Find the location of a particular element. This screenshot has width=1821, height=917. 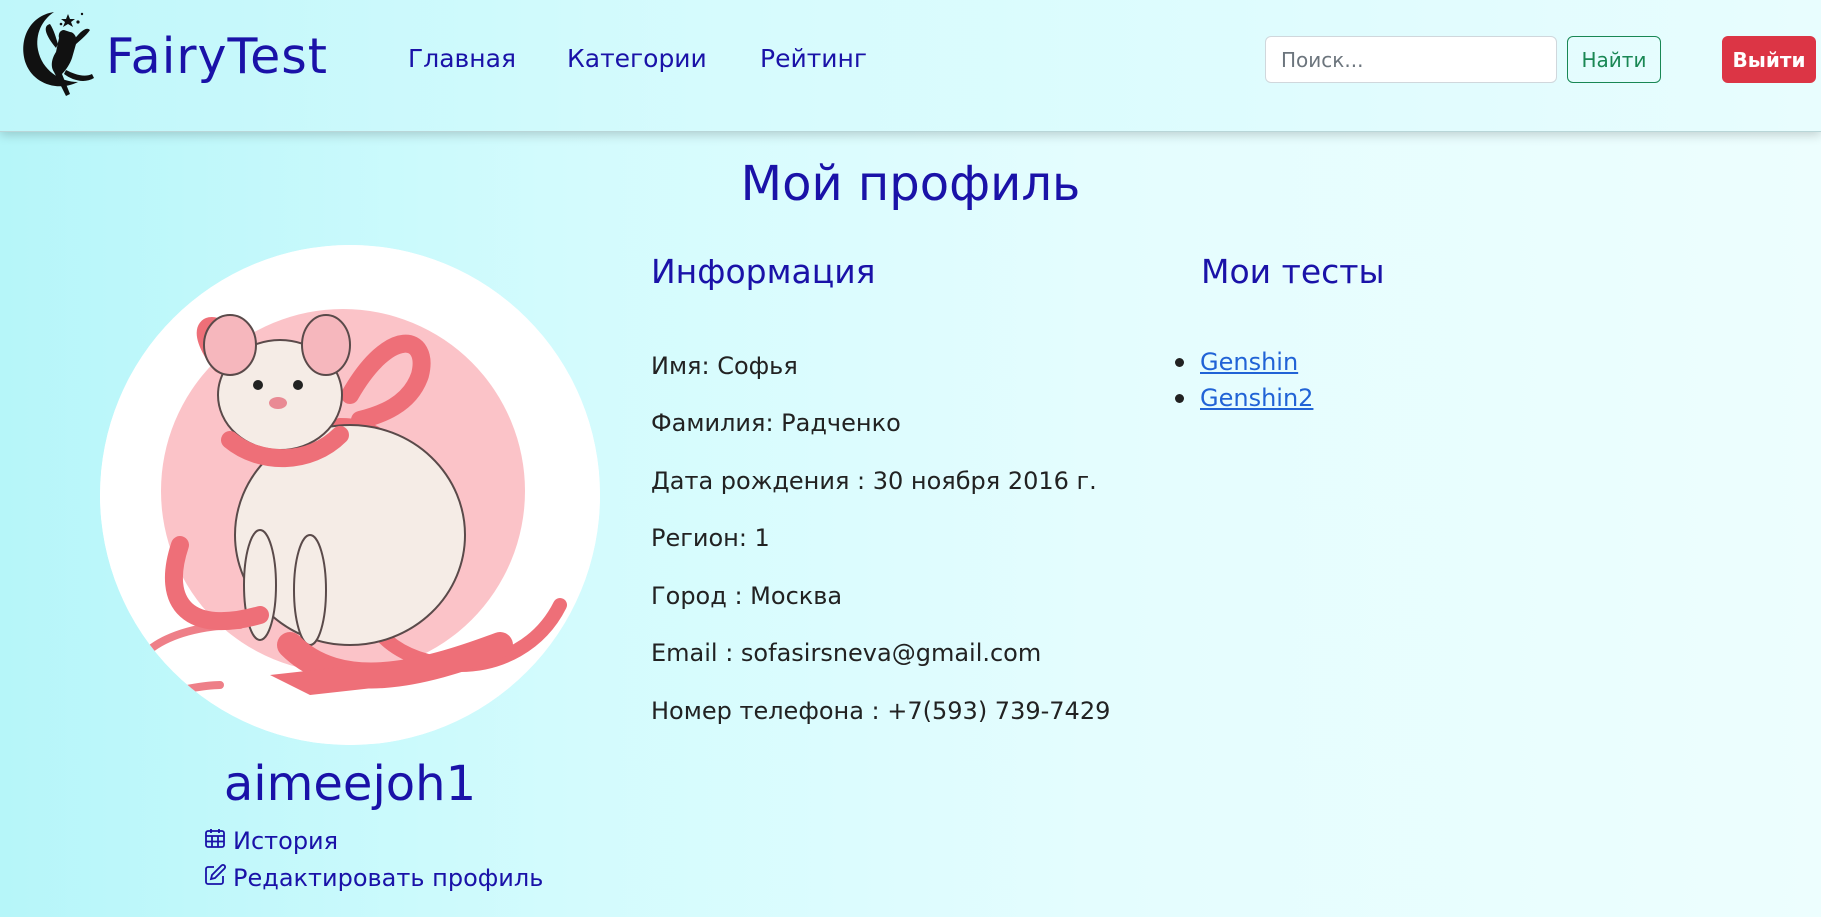

page-title: Мой профиль is located at coordinates (910, 184).